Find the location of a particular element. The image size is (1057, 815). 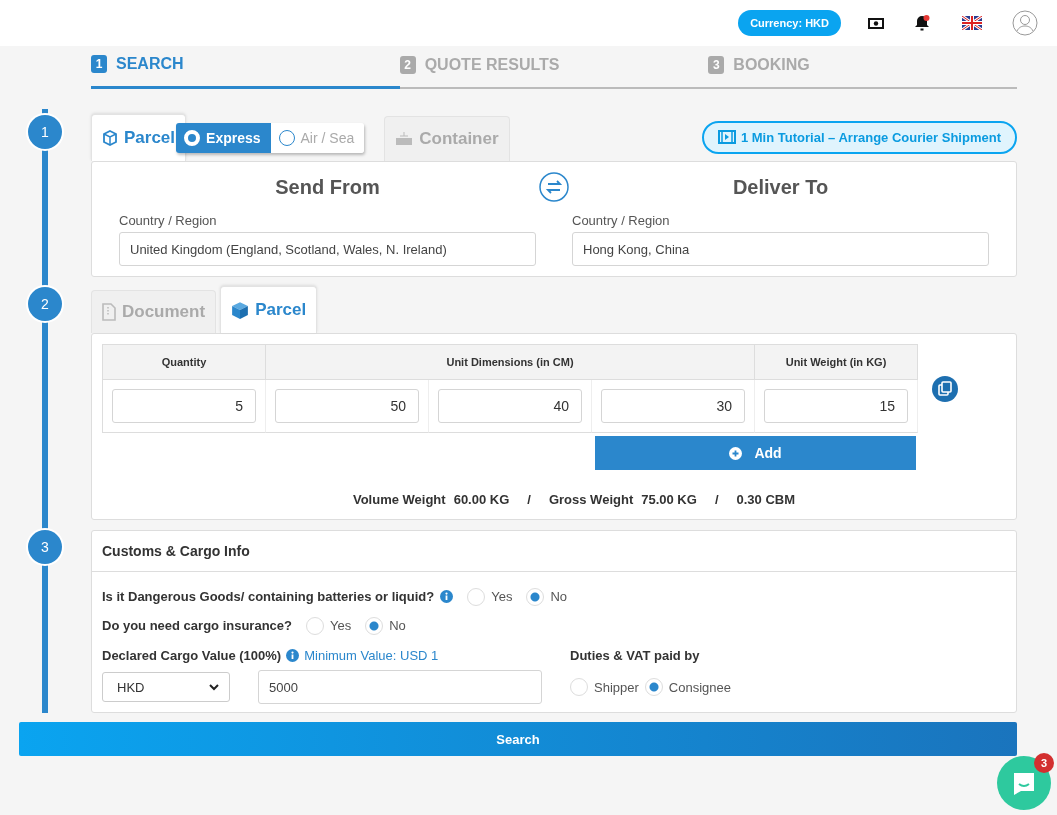

send-from-title: Send From is located at coordinates (327, 187).